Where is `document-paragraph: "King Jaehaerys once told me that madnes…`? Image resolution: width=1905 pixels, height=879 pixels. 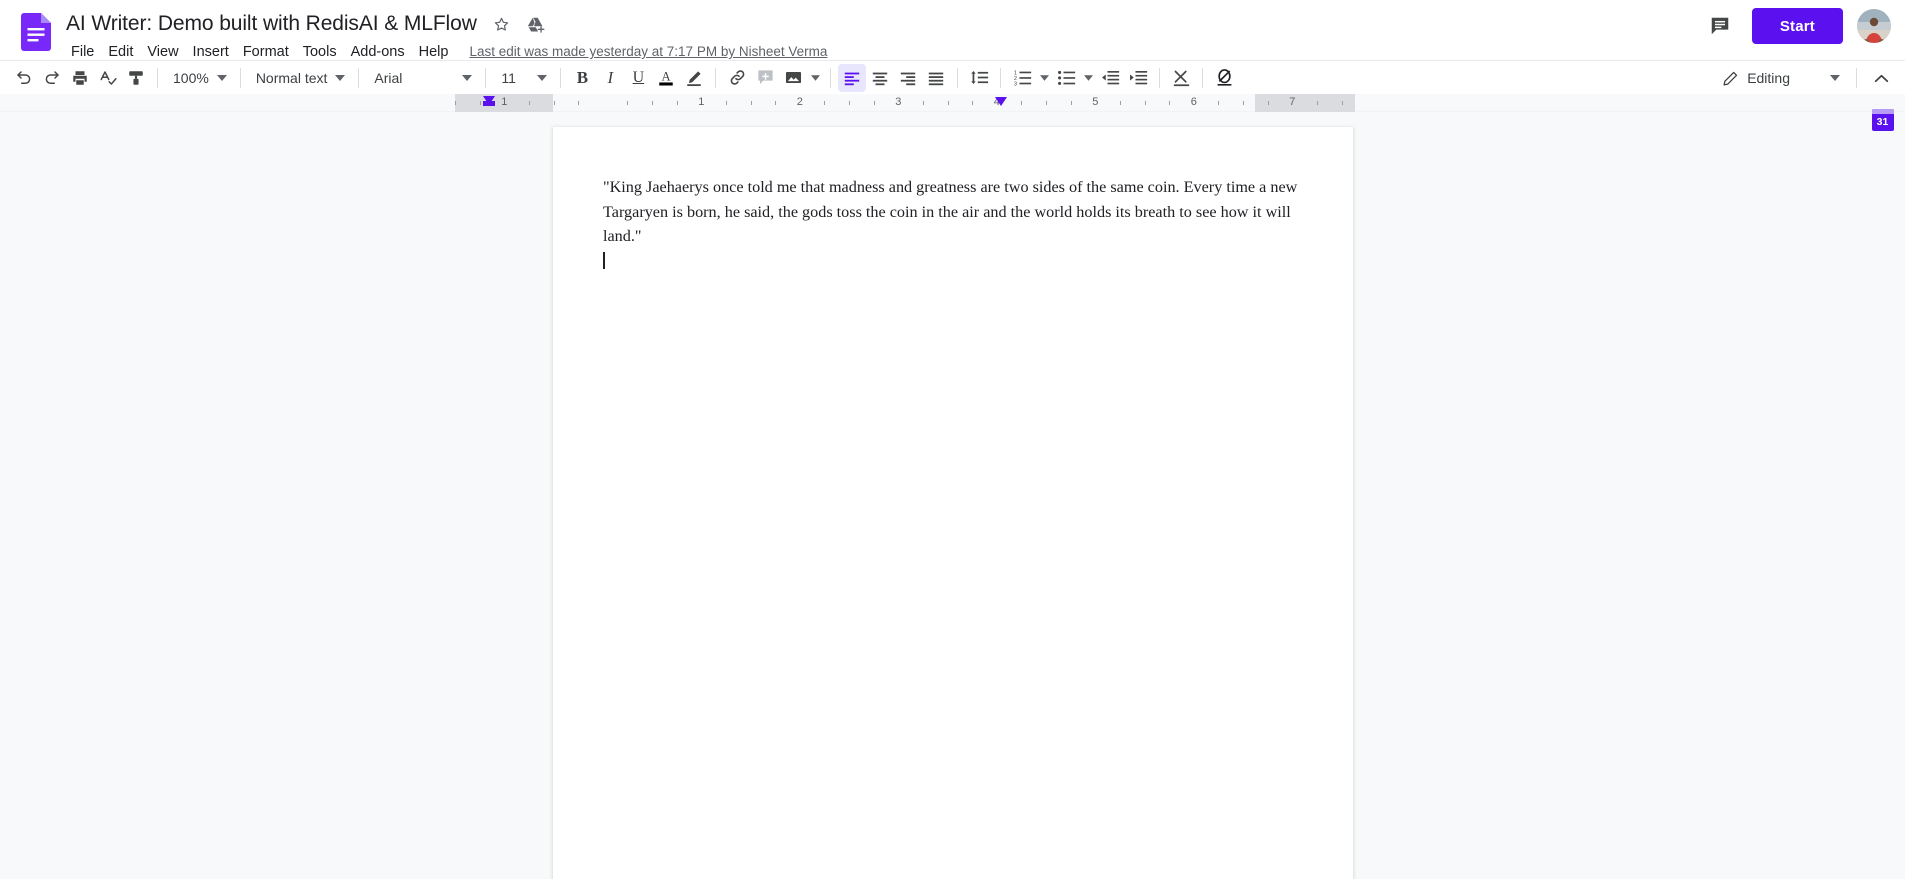
document-paragraph: "King Jaehaerys once told me that madnes… is located at coordinates (953, 212).